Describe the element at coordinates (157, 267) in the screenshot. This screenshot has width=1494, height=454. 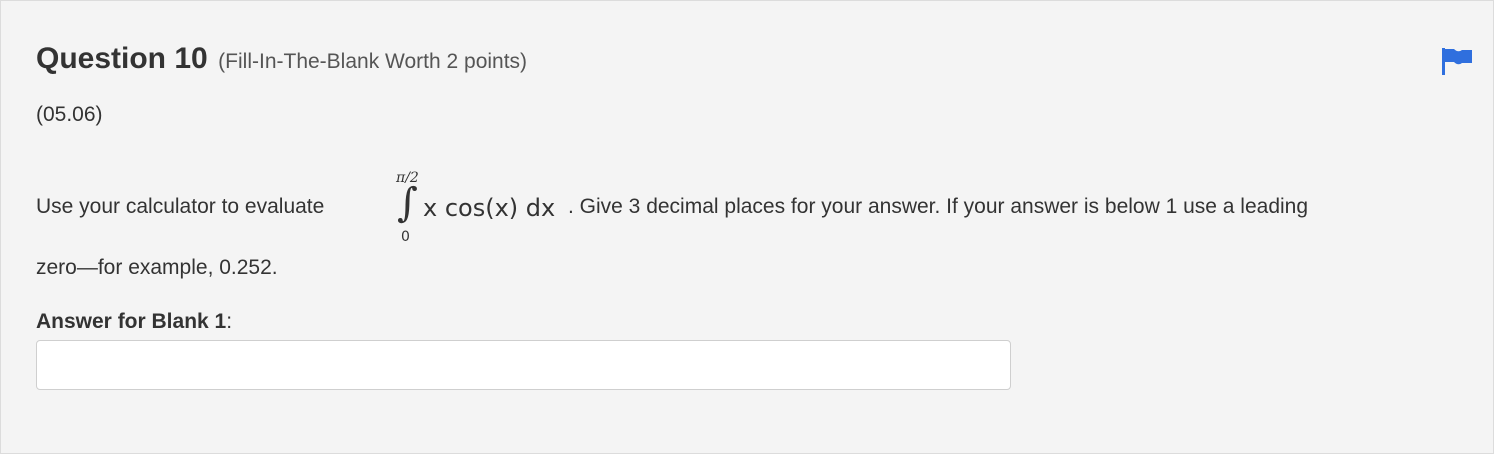
I see `question-text-line2: zero—for example, 0.252.` at that location.